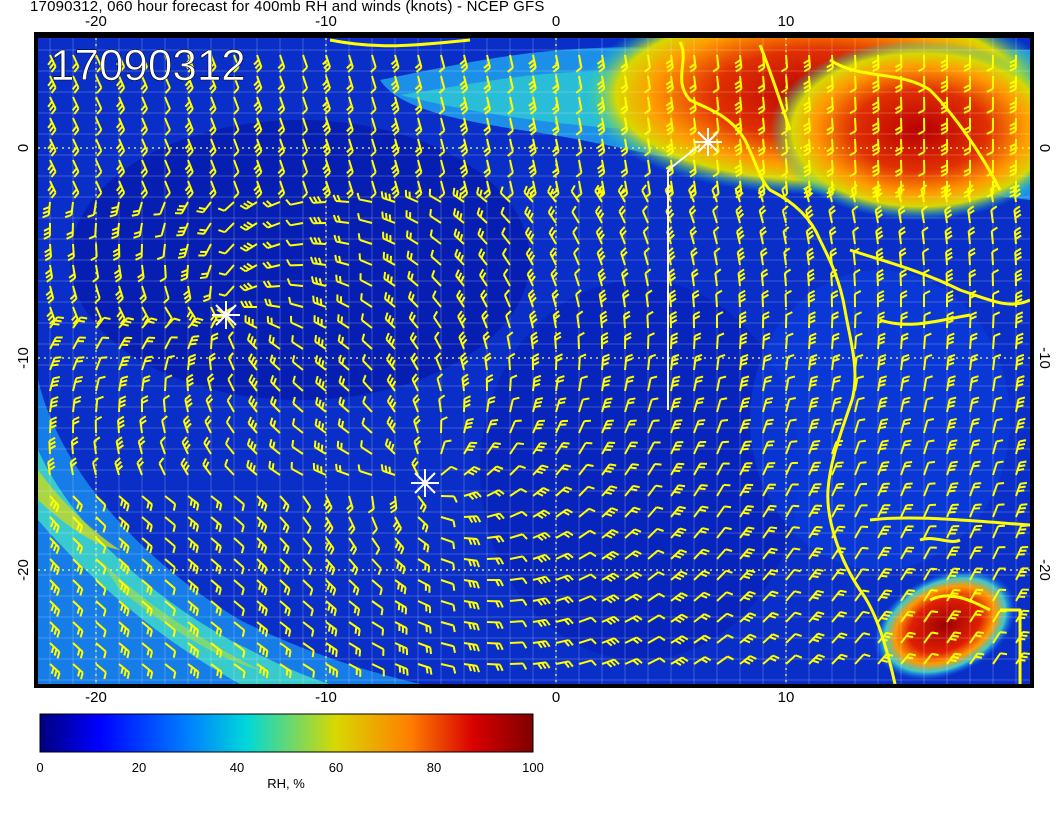  I want to click on colorbar-tick-80: 80, so click(434, 767).